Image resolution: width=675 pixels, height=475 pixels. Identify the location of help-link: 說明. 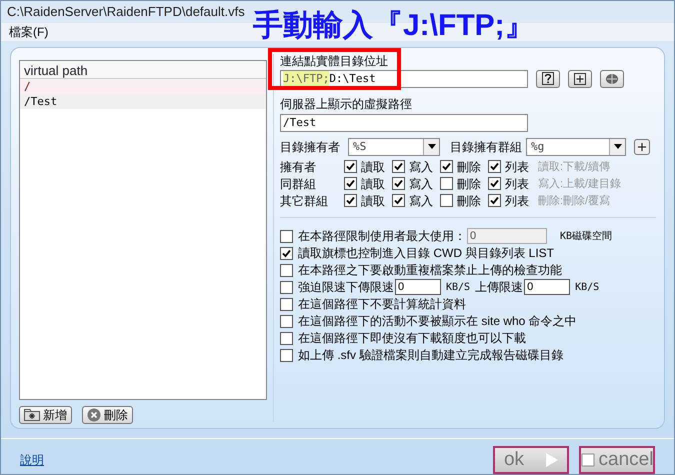
(32, 460).